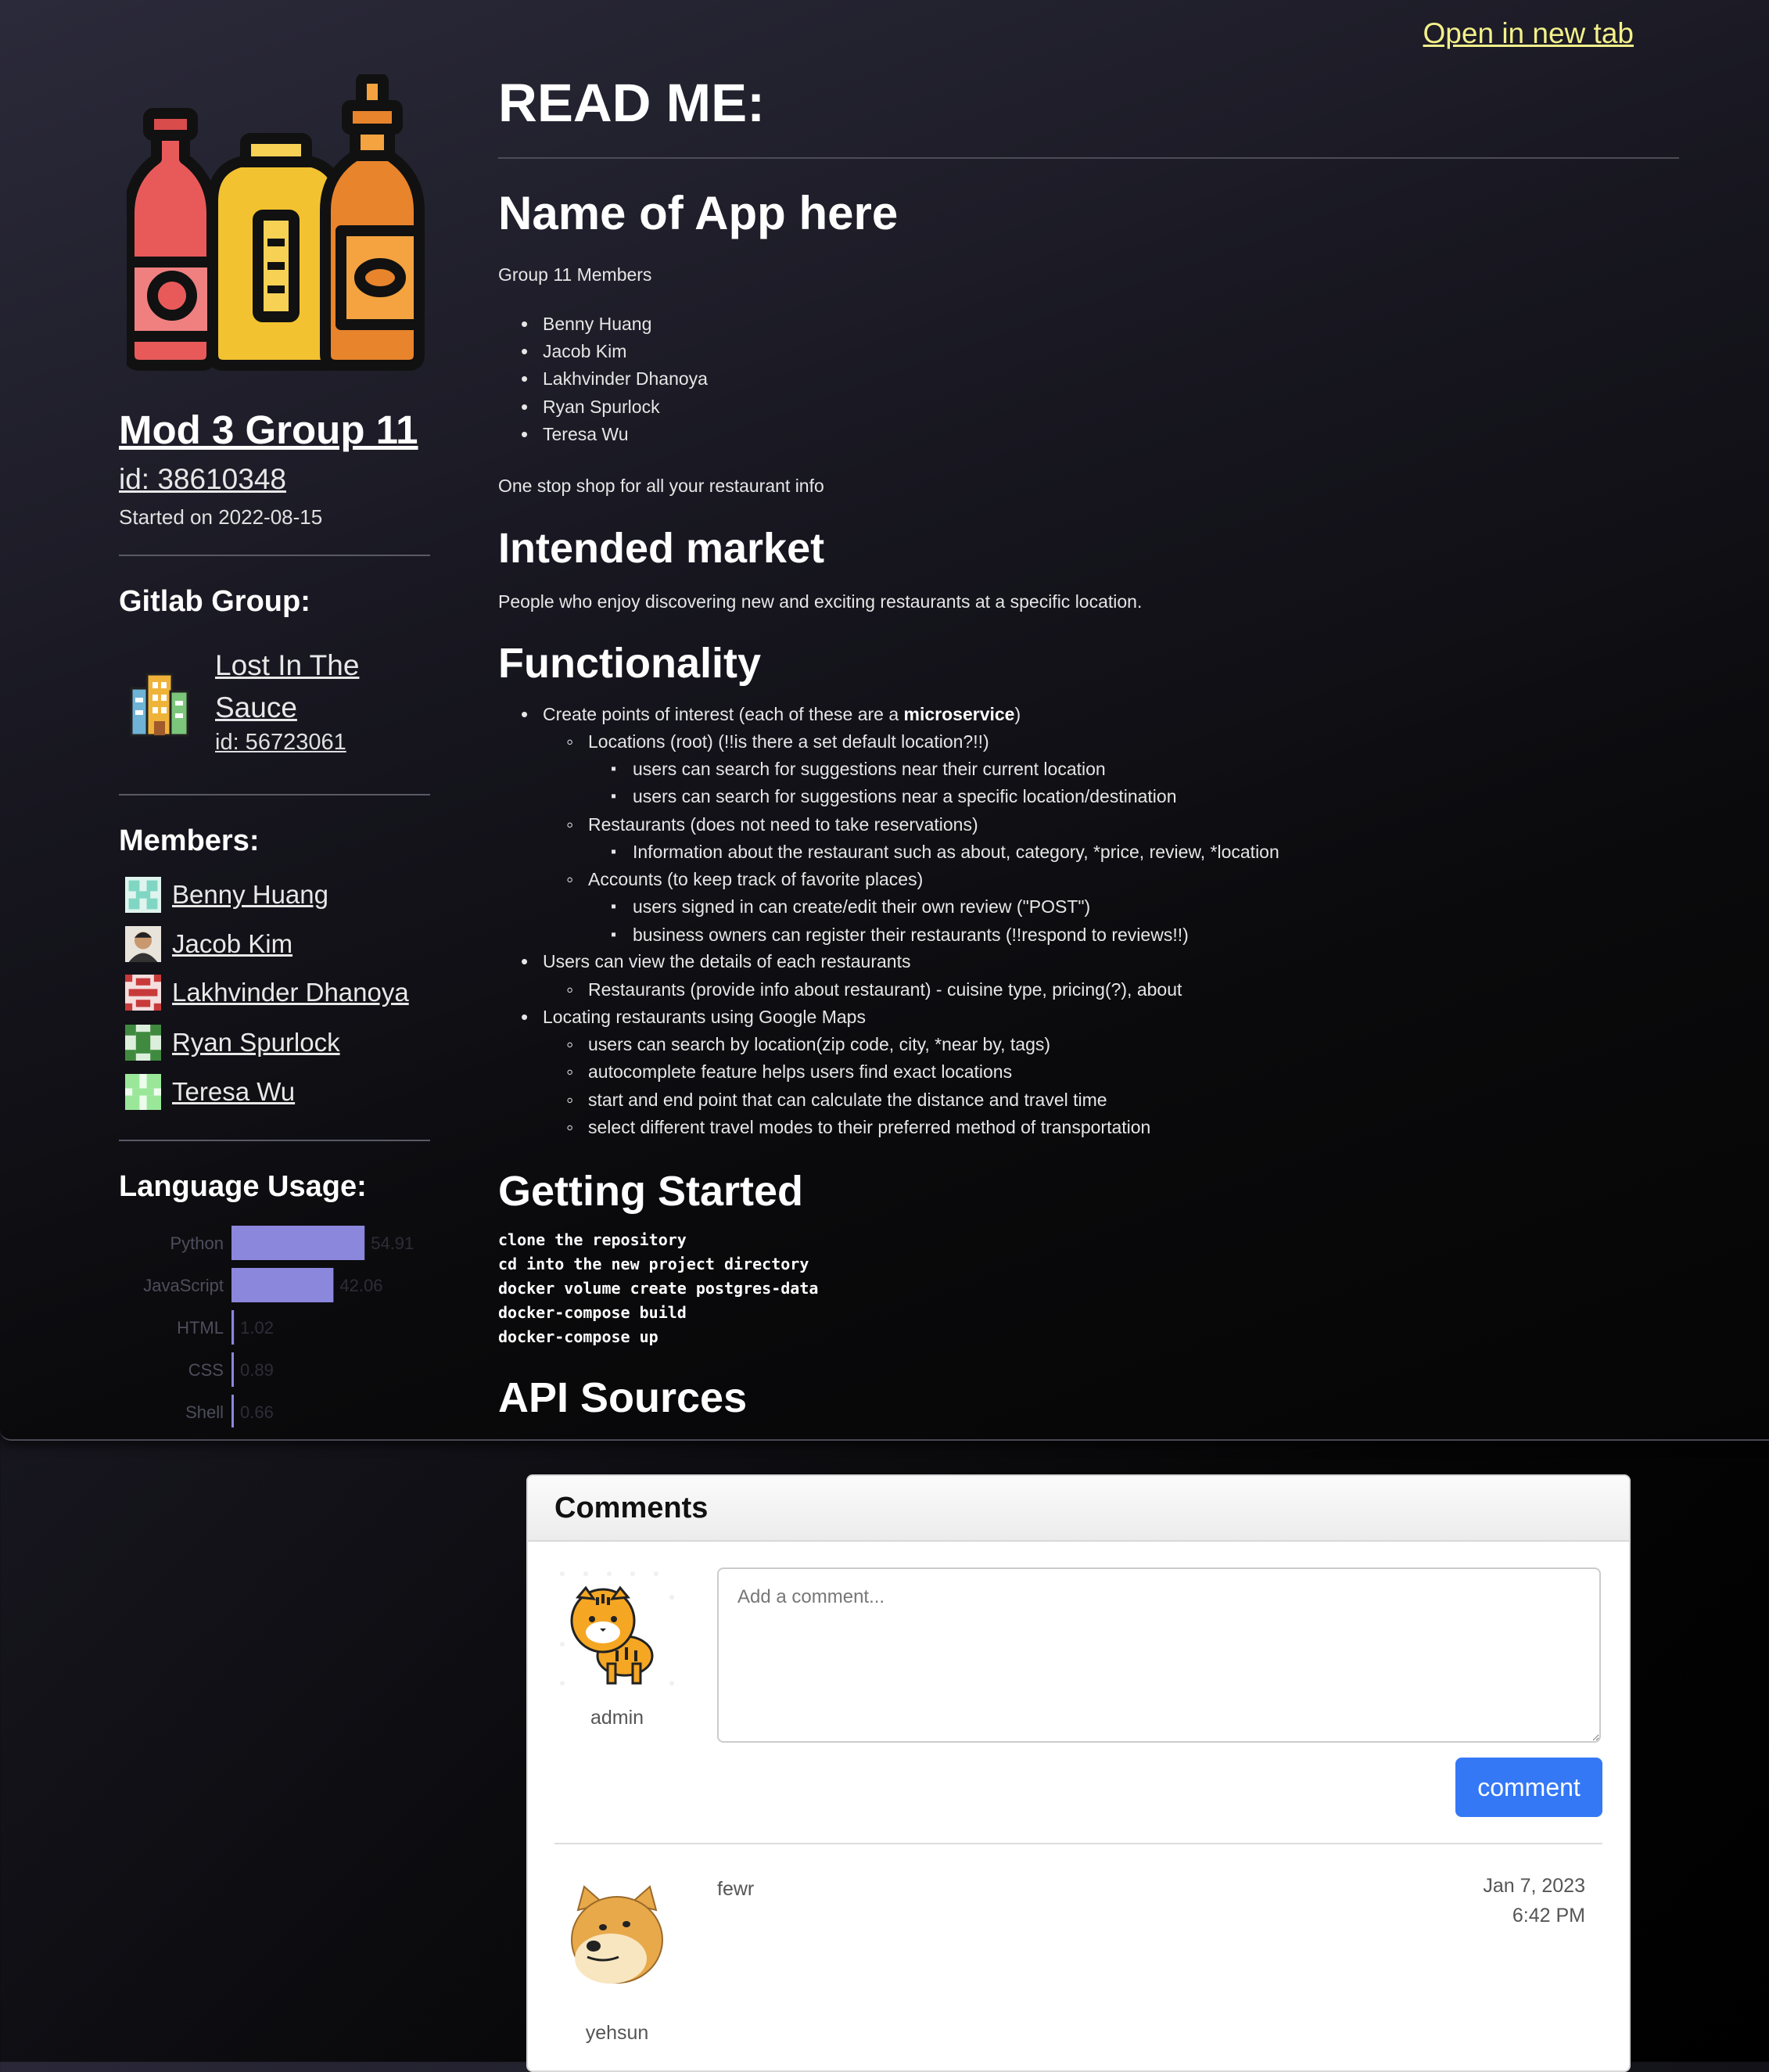 The image size is (1769, 2072). What do you see at coordinates (257, 1370) in the screenshot?
I see `language-value-label: 0.89` at bounding box center [257, 1370].